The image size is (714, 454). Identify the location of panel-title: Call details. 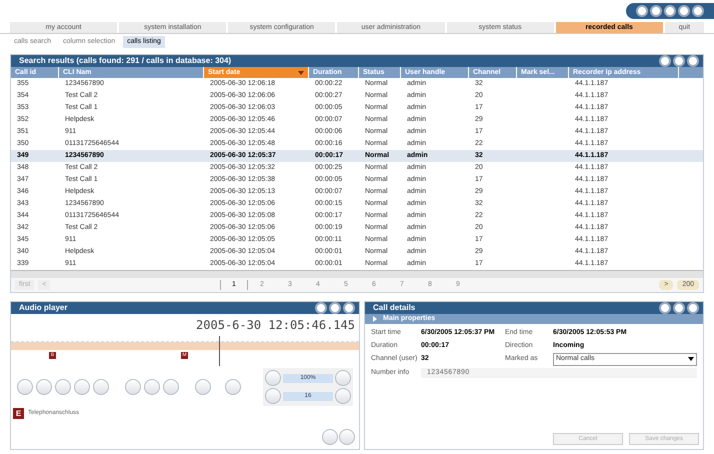
(394, 308).